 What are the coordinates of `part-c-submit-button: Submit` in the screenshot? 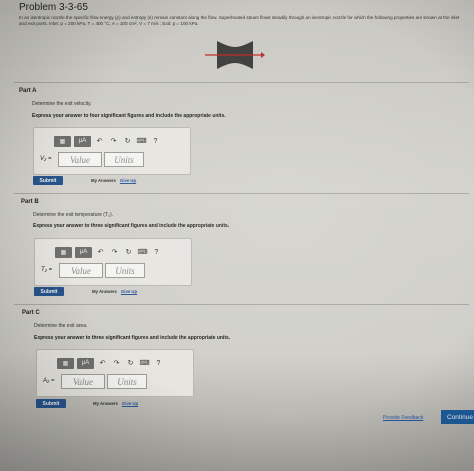 It's located at (51, 403).